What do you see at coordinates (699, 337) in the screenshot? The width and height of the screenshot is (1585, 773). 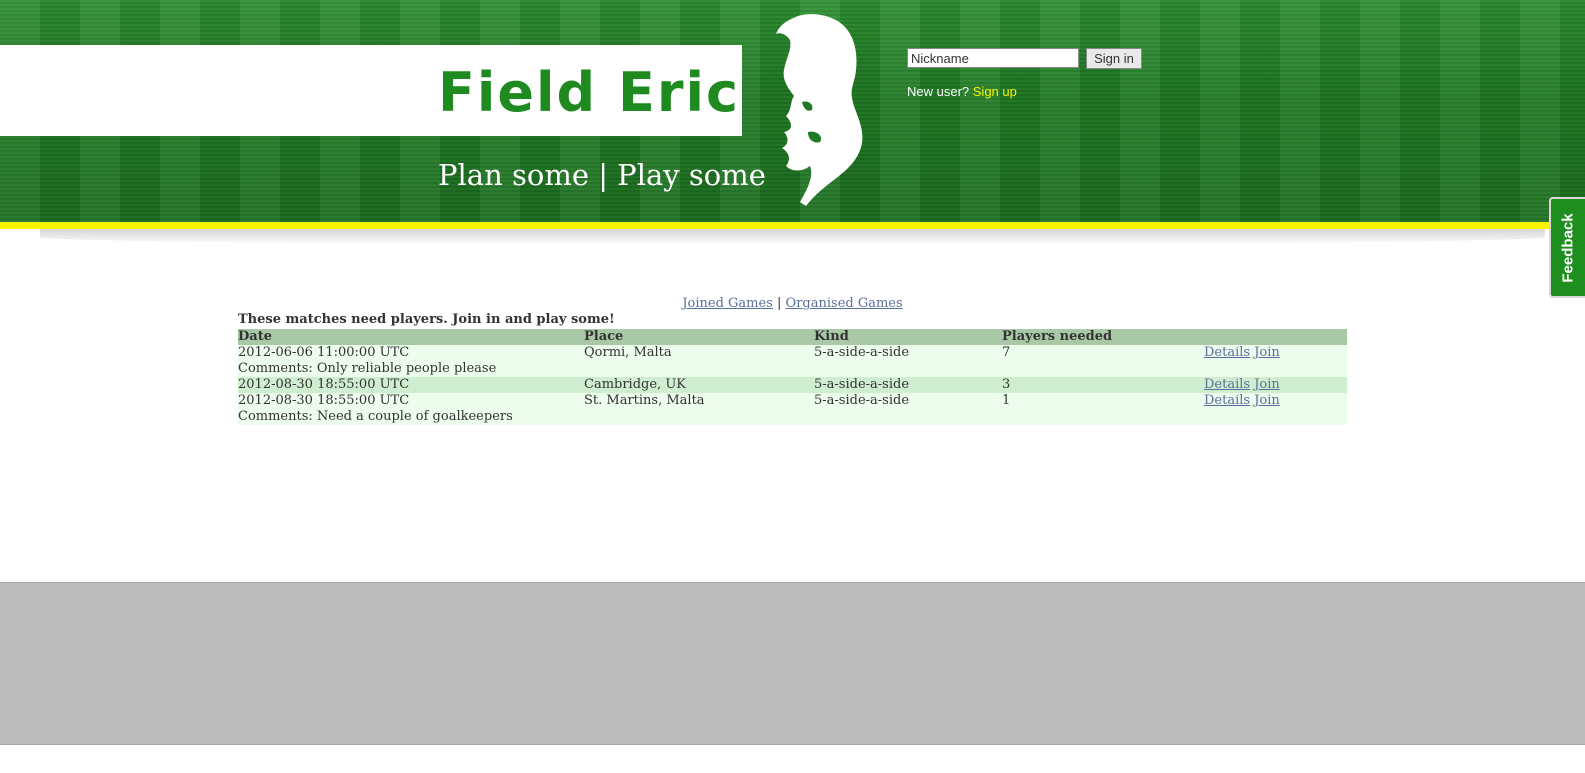 I see `column-header-place: Place` at bounding box center [699, 337].